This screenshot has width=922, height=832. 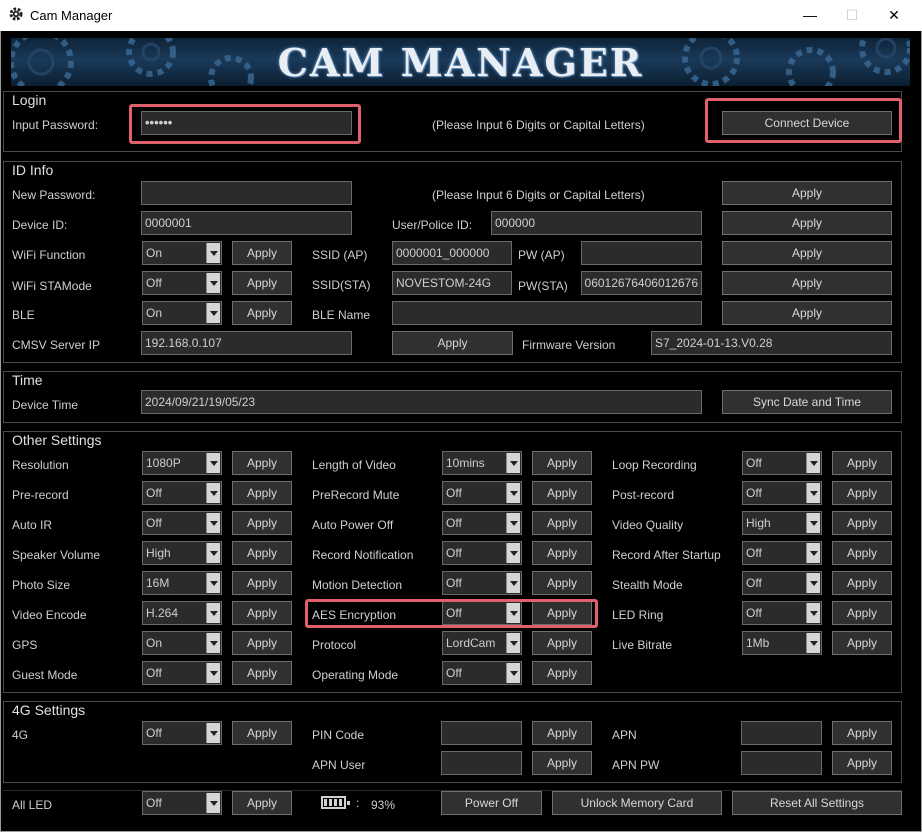 I want to click on maximize-button: ☐, so click(x=852, y=15).